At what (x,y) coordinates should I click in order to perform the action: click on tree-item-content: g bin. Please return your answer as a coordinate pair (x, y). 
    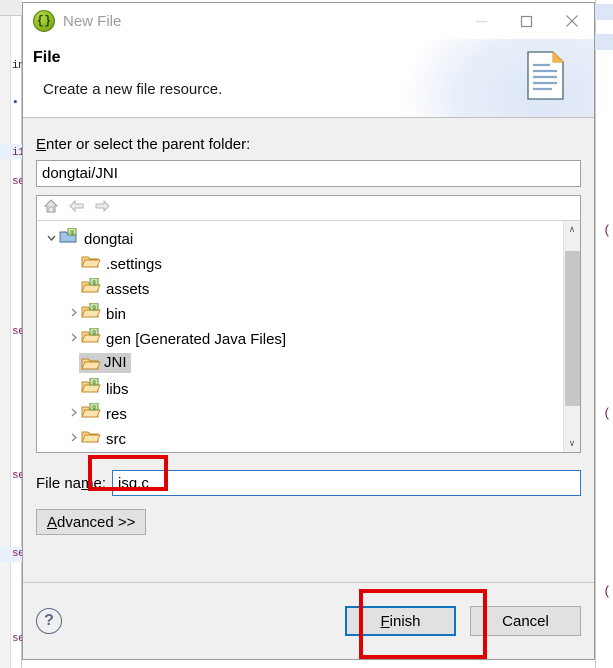
    Looking at the image, I should click on (104, 312).